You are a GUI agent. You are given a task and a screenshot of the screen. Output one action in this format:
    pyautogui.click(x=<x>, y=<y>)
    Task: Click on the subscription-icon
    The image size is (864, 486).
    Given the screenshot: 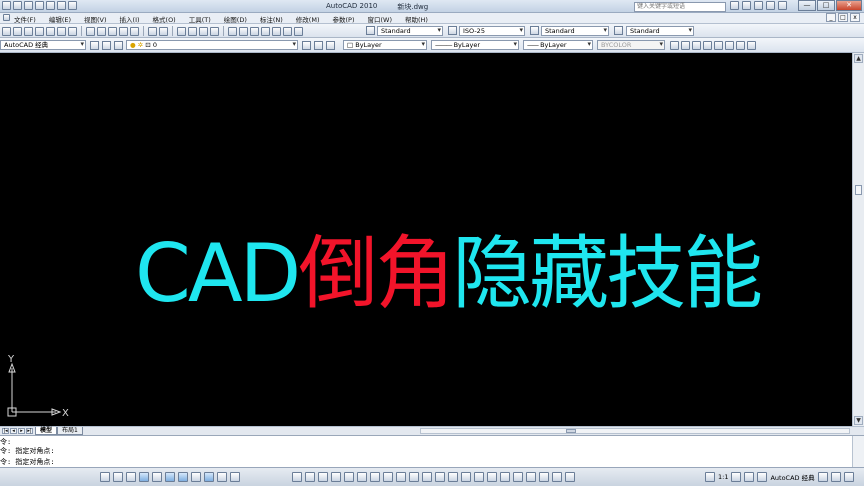 What is the action you would take?
    pyautogui.click(x=746, y=5)
    